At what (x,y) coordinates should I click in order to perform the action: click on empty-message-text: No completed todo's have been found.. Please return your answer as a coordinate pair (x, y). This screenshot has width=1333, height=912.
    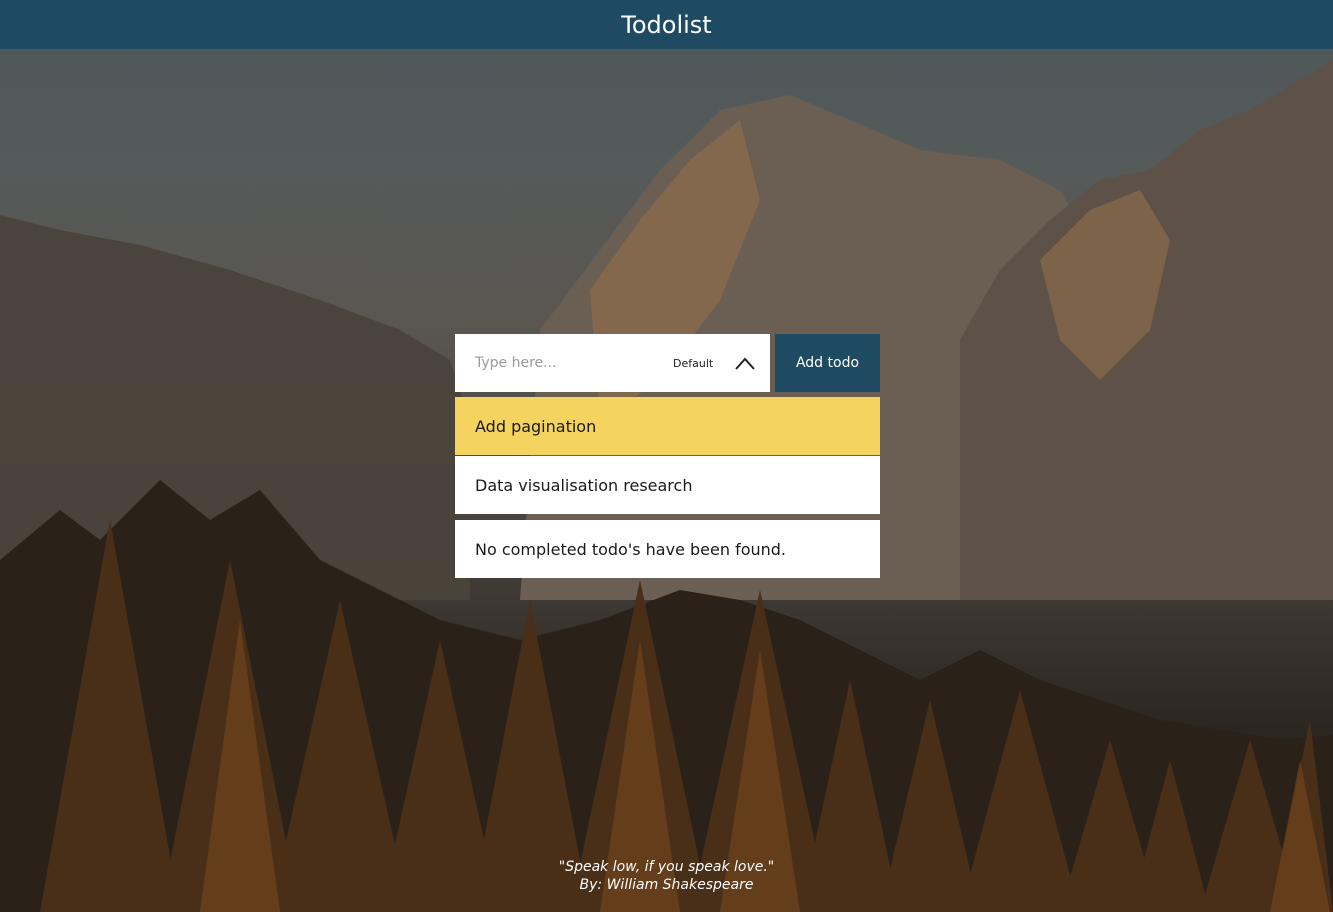
    Looking at the image, I should click on (631, 549).